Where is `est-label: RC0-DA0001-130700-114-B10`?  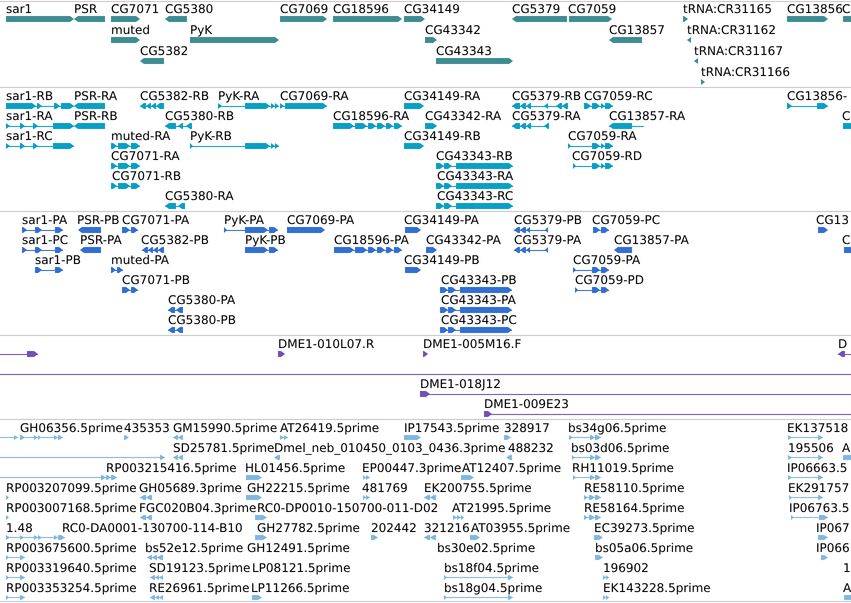
est-label: RC0-DA0001-130700-114-B10 is located at coordinates (152, 528).